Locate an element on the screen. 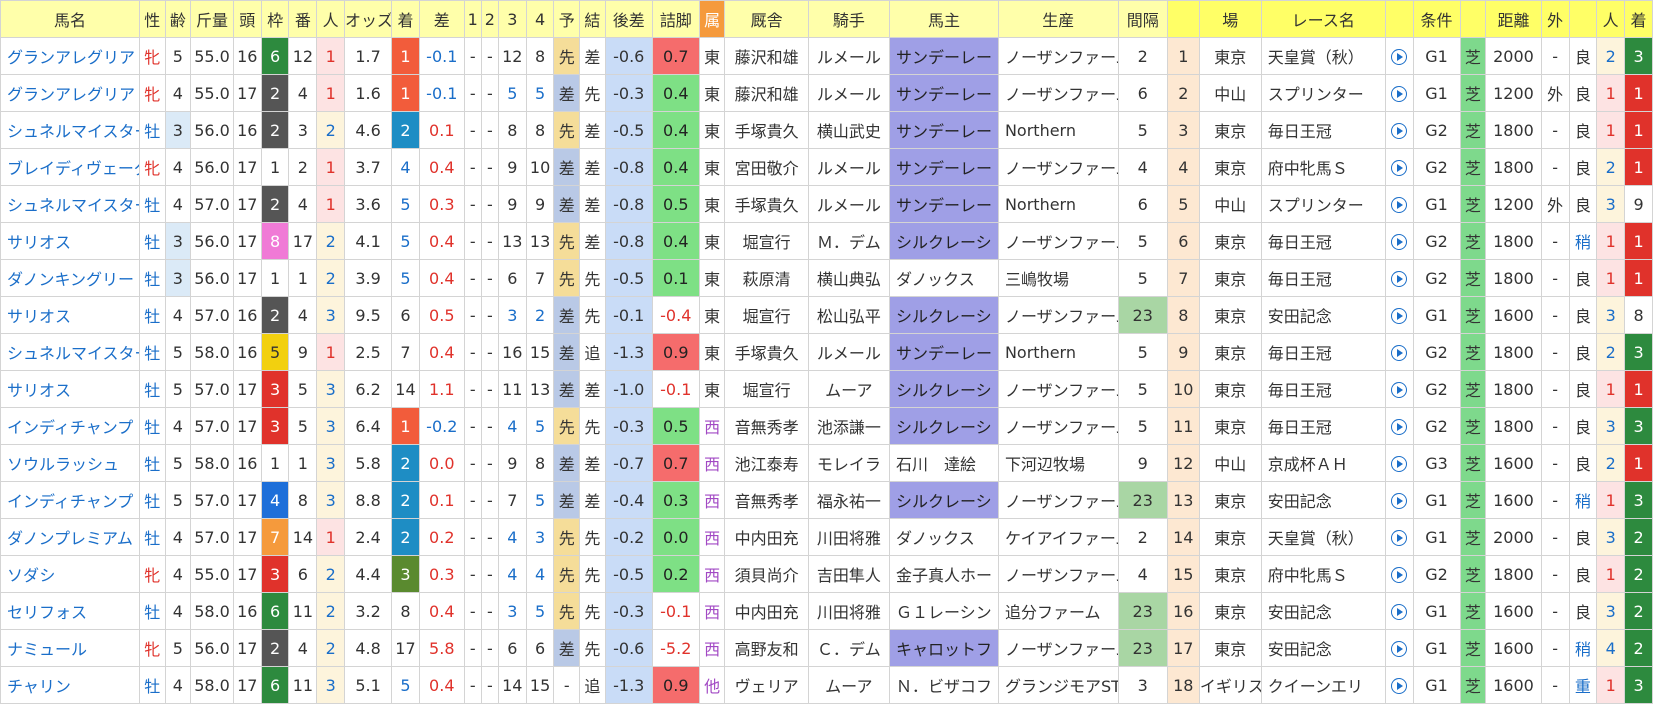 The image size is (1653, 705). column-header: 1 is located at coordinates (472, 19).